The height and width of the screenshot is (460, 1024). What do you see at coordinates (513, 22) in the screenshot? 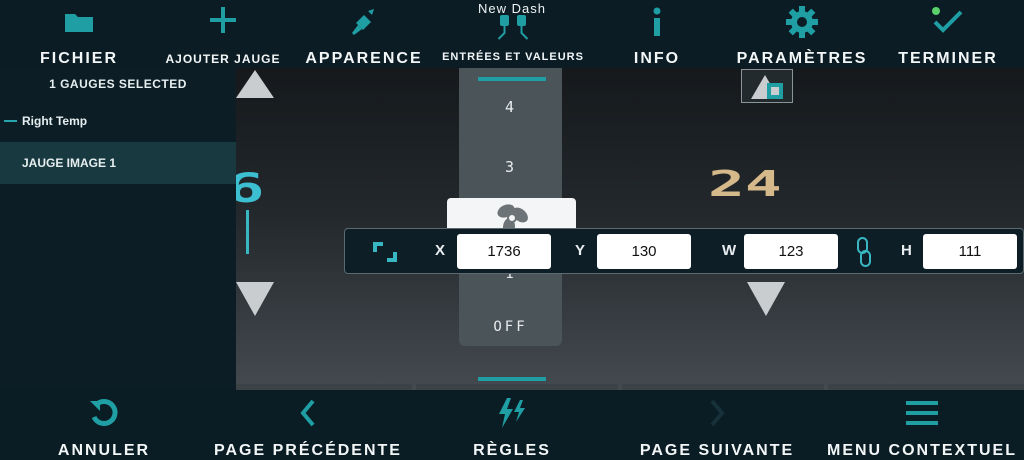
I see `connector-icon` at bounding box center [513, 22].